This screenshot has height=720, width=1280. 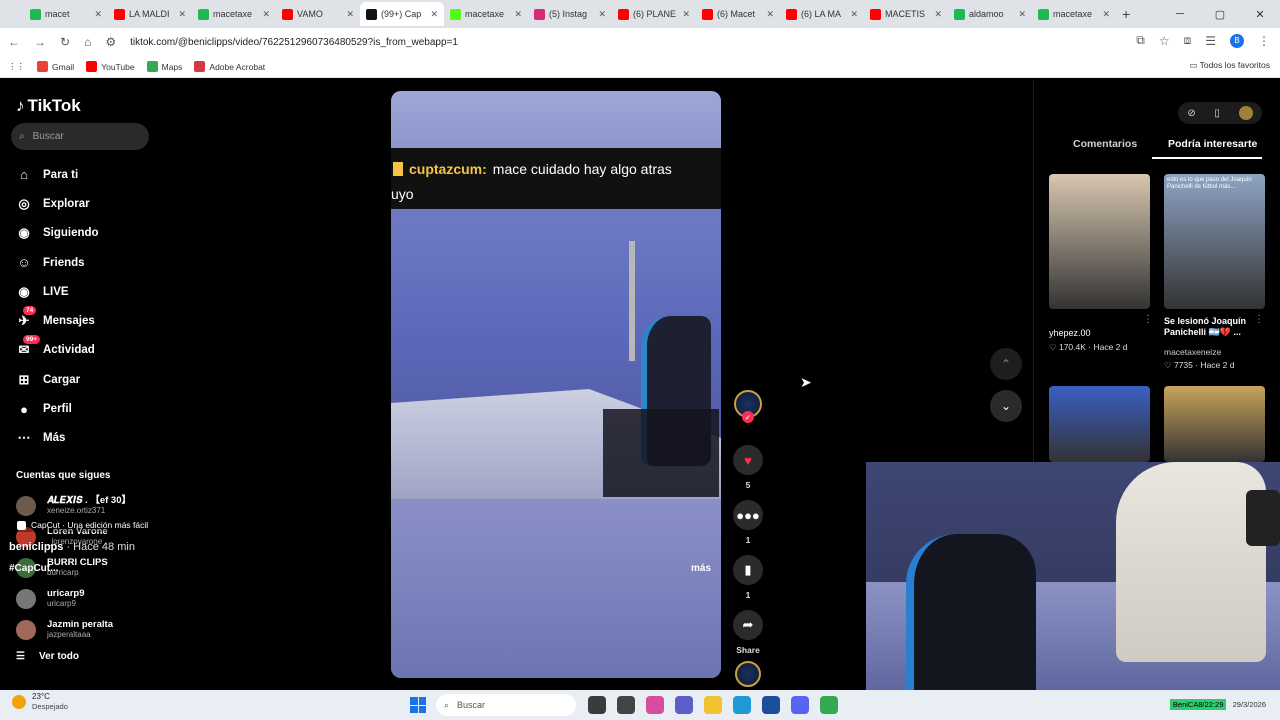 I want to click on tiktok-logo: ♪ TikTok, so click(x=48, y=106).